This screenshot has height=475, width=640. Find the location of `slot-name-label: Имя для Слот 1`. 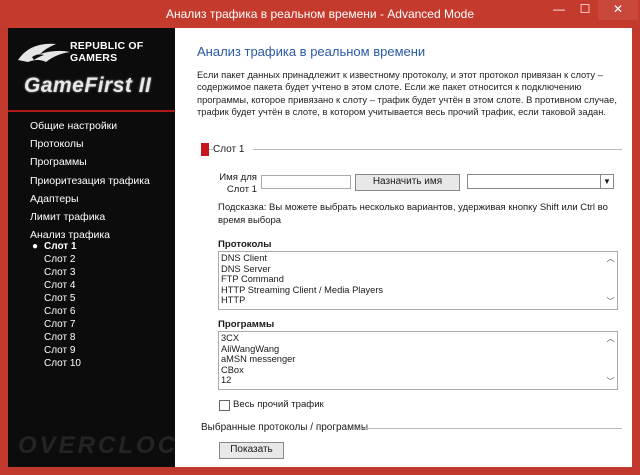

slot-name-label: Имя для Слот 1 is located at coordinates (238, 183).